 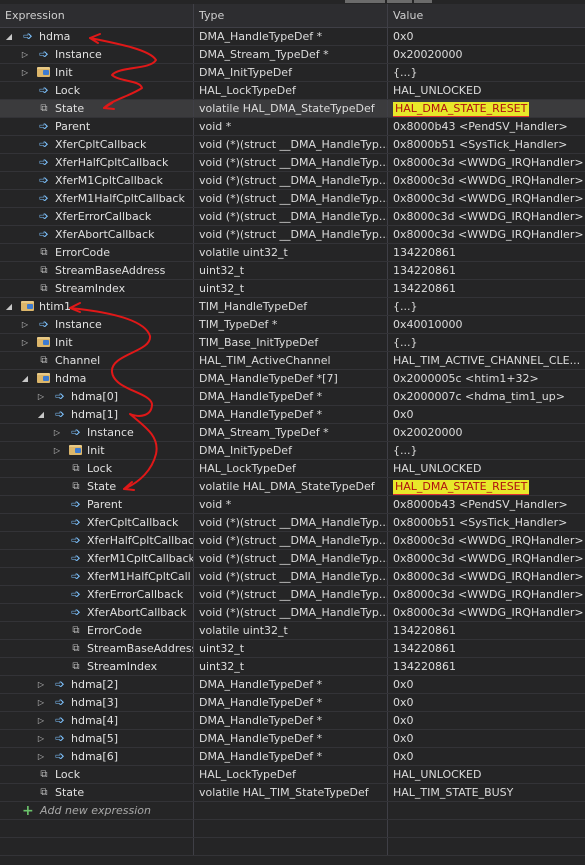 I want to click on expression-cell: ▷ ➩ hdma[6], so click(x=97, y=756).